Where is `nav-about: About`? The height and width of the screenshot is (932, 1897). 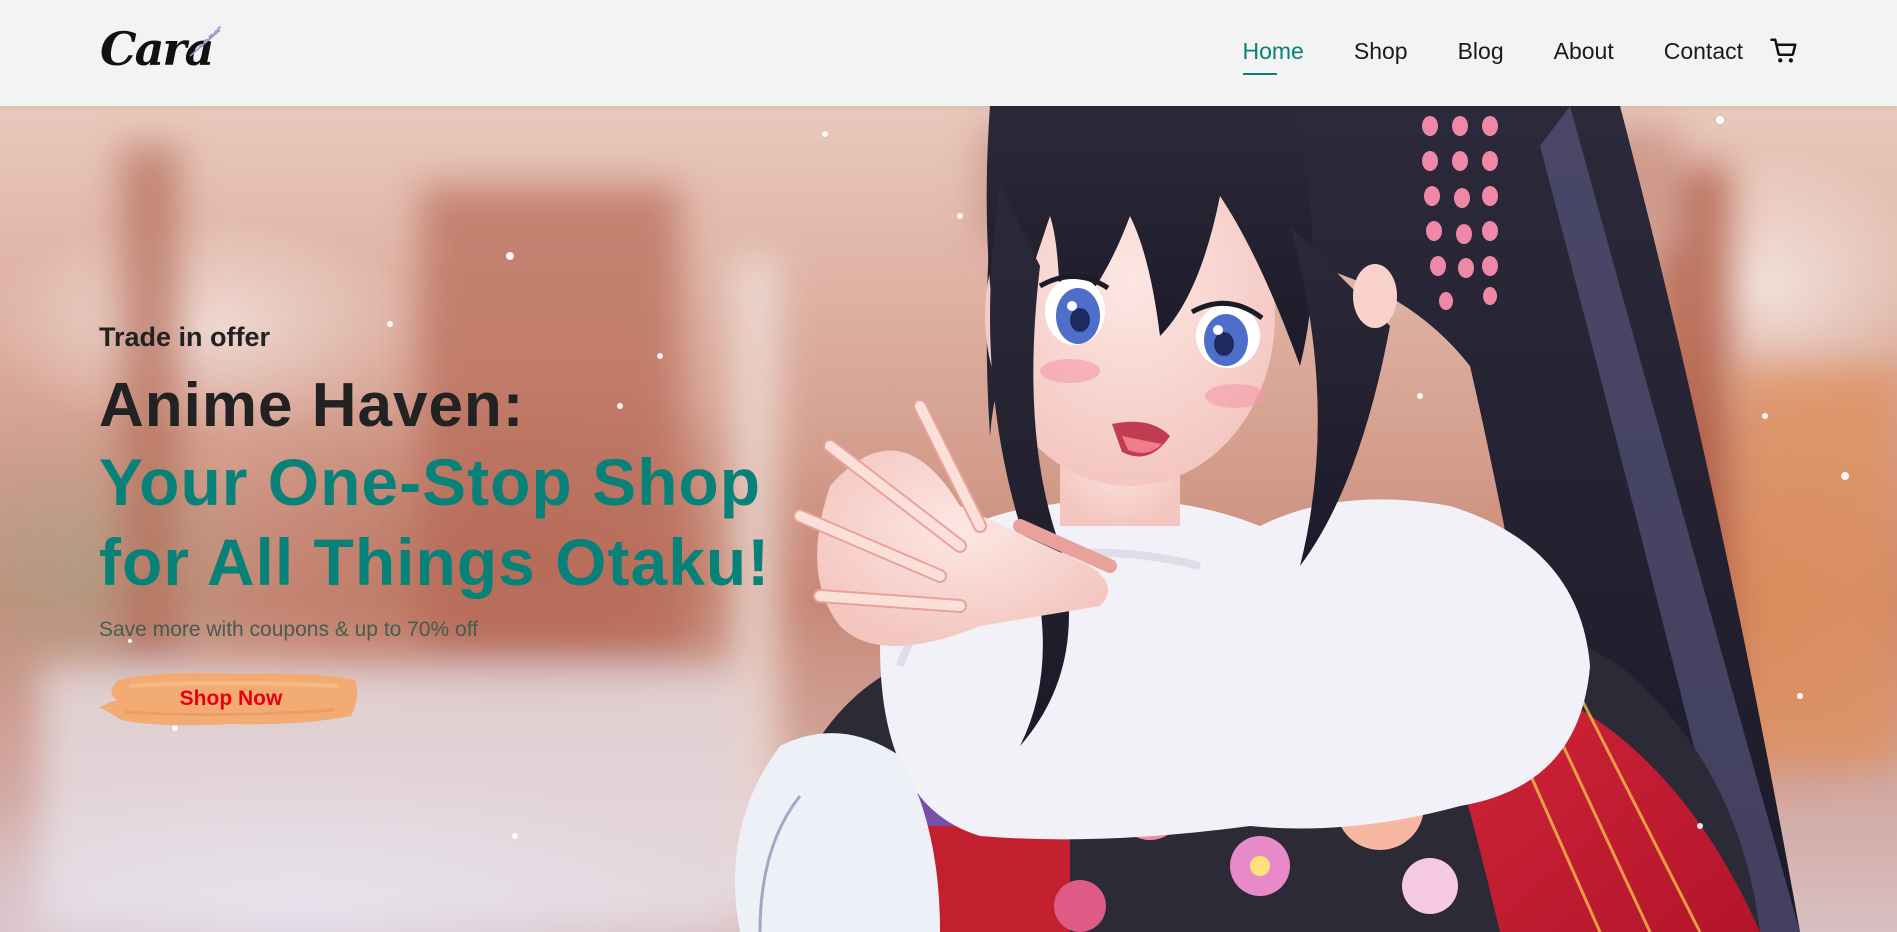
nav-about: About is located at coordinates (1584, 53).